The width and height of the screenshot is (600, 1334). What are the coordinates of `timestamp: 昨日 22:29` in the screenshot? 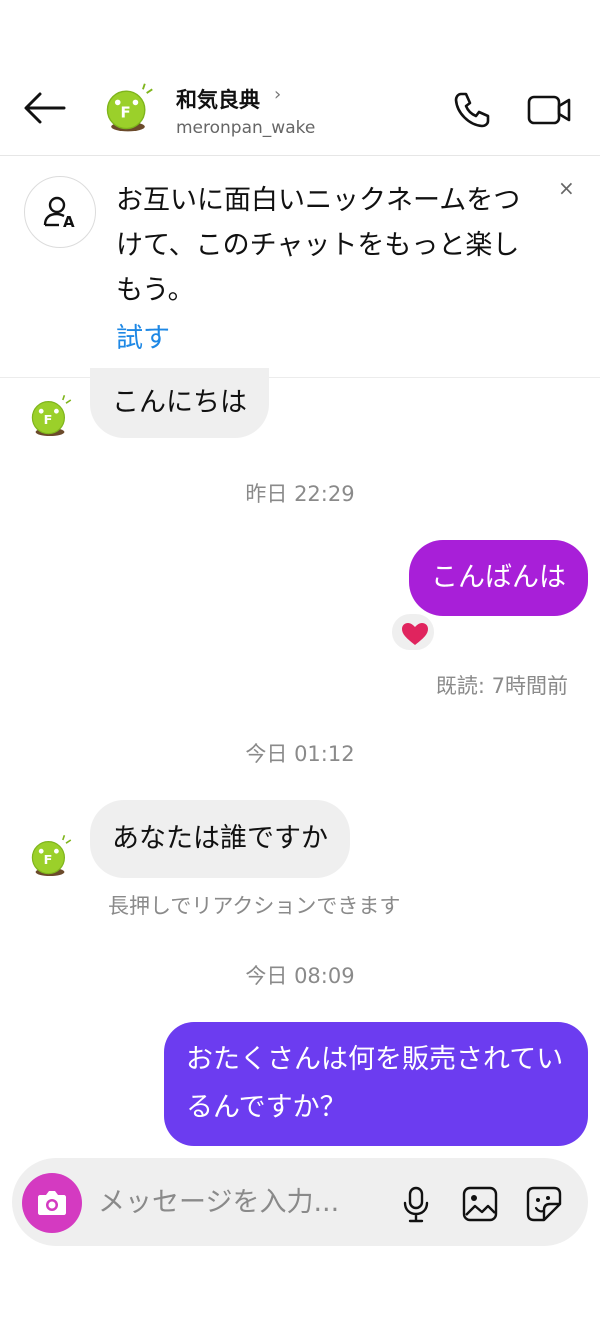 It's located at (300, 494).